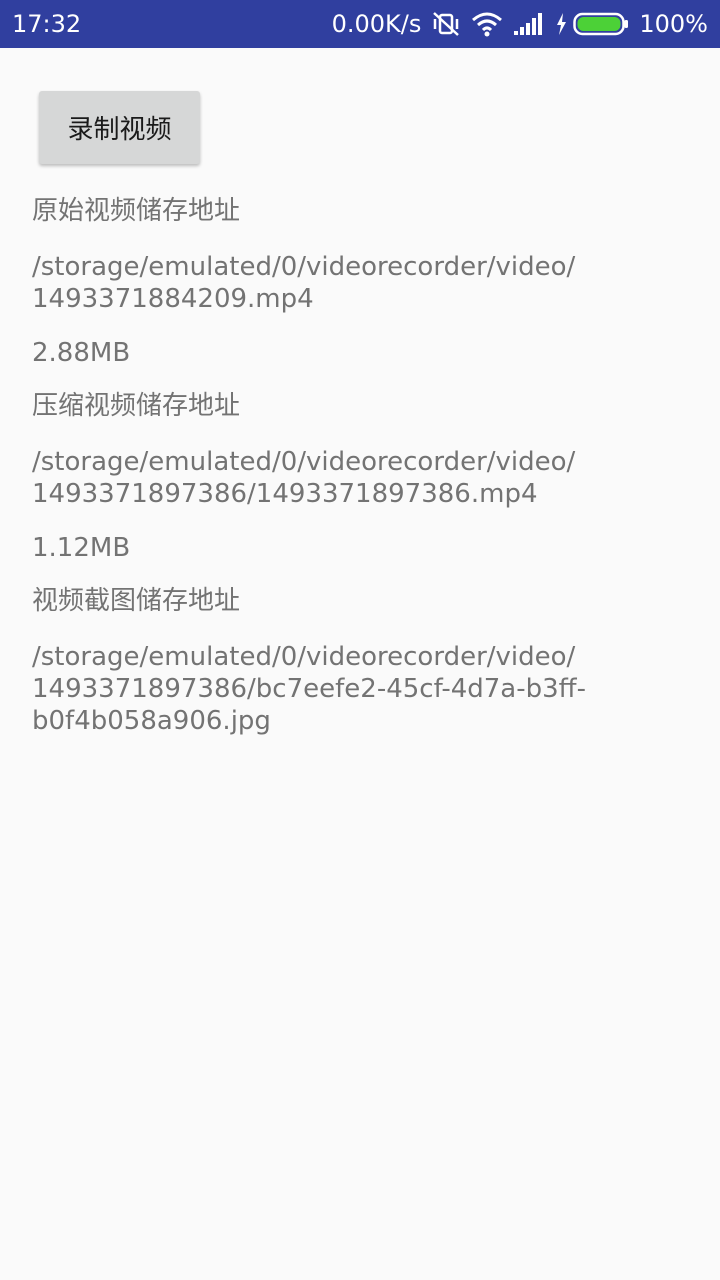  Describe the element at coordinates (151, 721) in the screenshot. I see `screenshot-path-line3: b0f4b058a906.jpg` at that location.